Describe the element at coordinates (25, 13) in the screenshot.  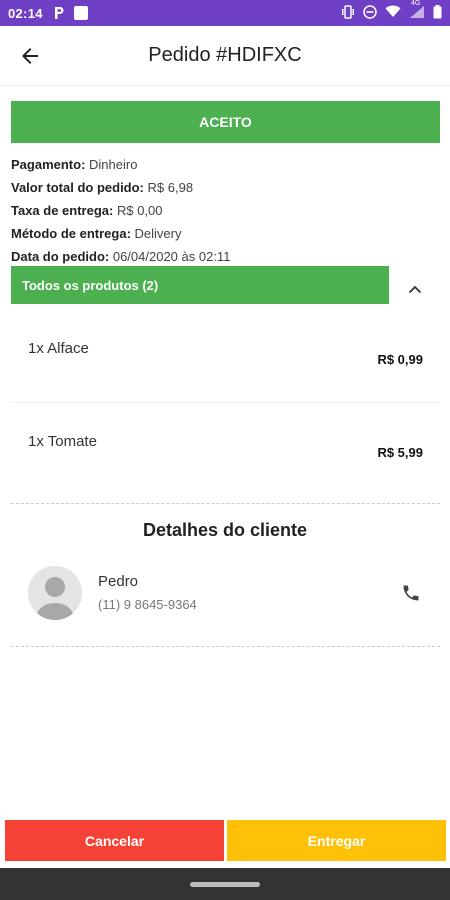
I see `status-time: 02:14` at that location.